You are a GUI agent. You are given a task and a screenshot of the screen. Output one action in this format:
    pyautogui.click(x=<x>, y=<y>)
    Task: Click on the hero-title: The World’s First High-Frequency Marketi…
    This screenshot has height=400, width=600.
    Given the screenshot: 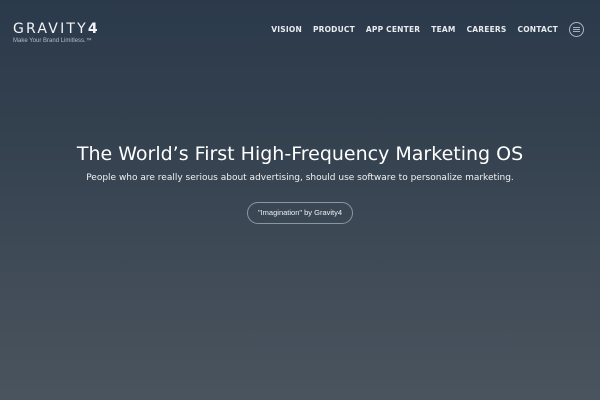 What is the action you would take?
    pyautogui.click(x=300, y=154)
    